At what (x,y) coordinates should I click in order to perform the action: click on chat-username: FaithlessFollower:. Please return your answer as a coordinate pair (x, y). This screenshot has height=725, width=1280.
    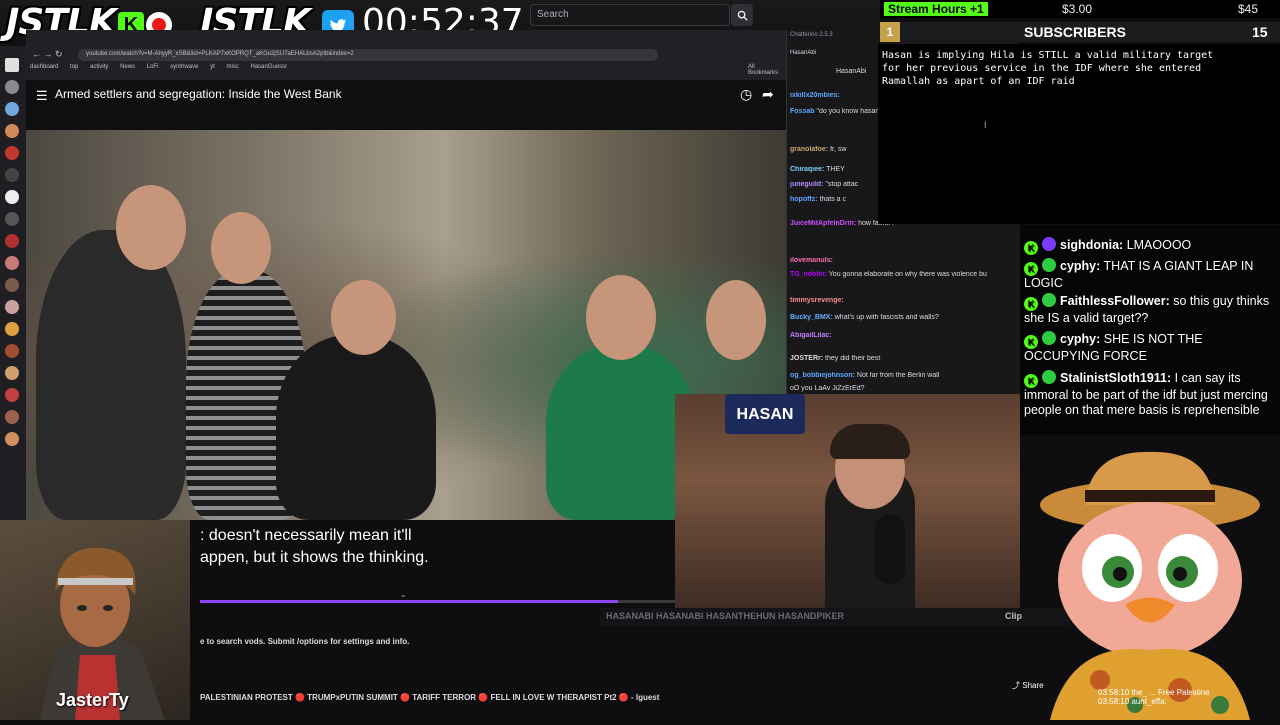
    Looking at the image, I should click on (1115, 301).